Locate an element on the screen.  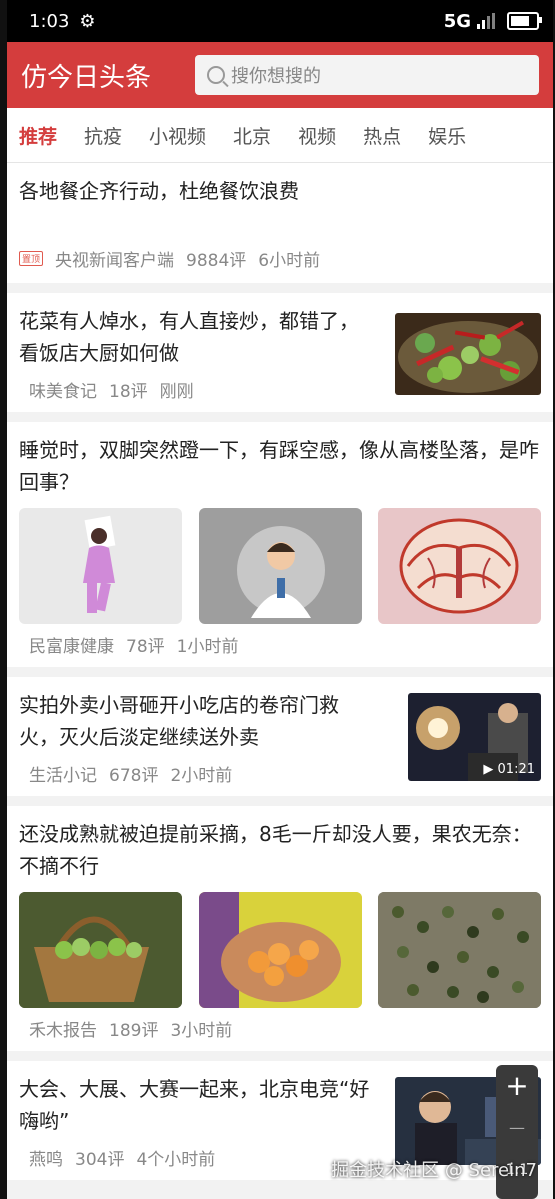
zoom-in-button: + is located at coordinates (517, 1086).